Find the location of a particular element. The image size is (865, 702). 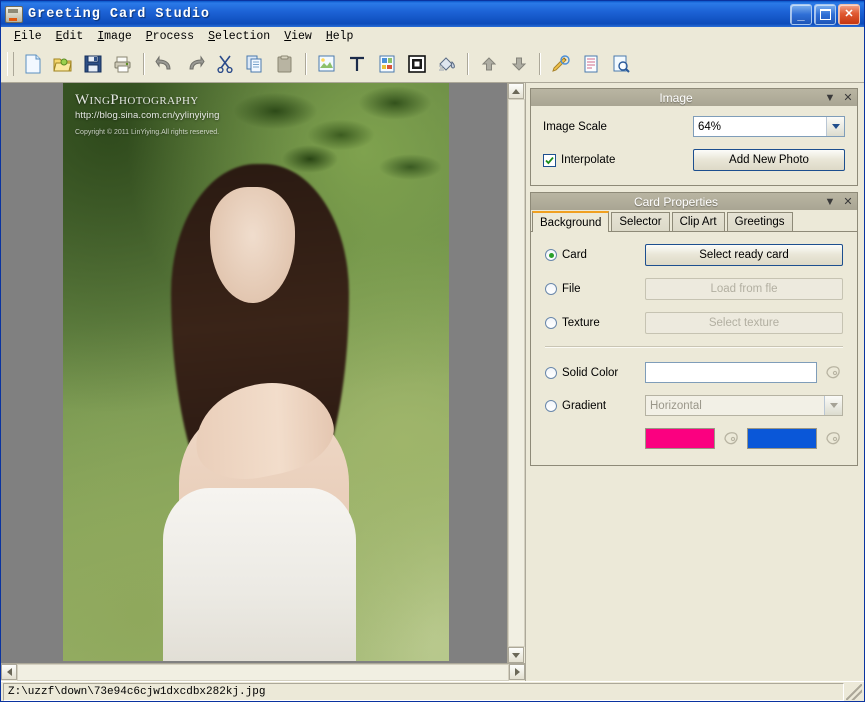

menu-process: Process is located at coordinates (170, 36).